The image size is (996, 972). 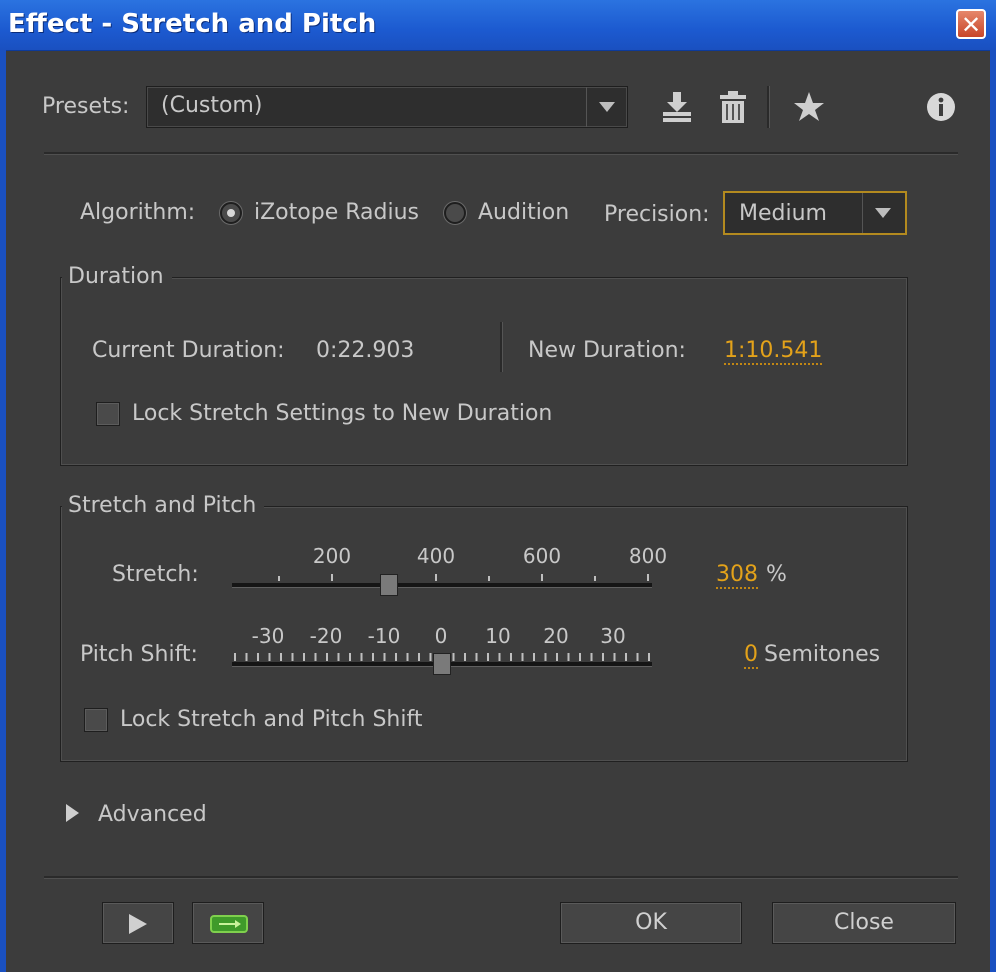 I want to click on stretch-tick-label: 400, so click(x=436, y=556).